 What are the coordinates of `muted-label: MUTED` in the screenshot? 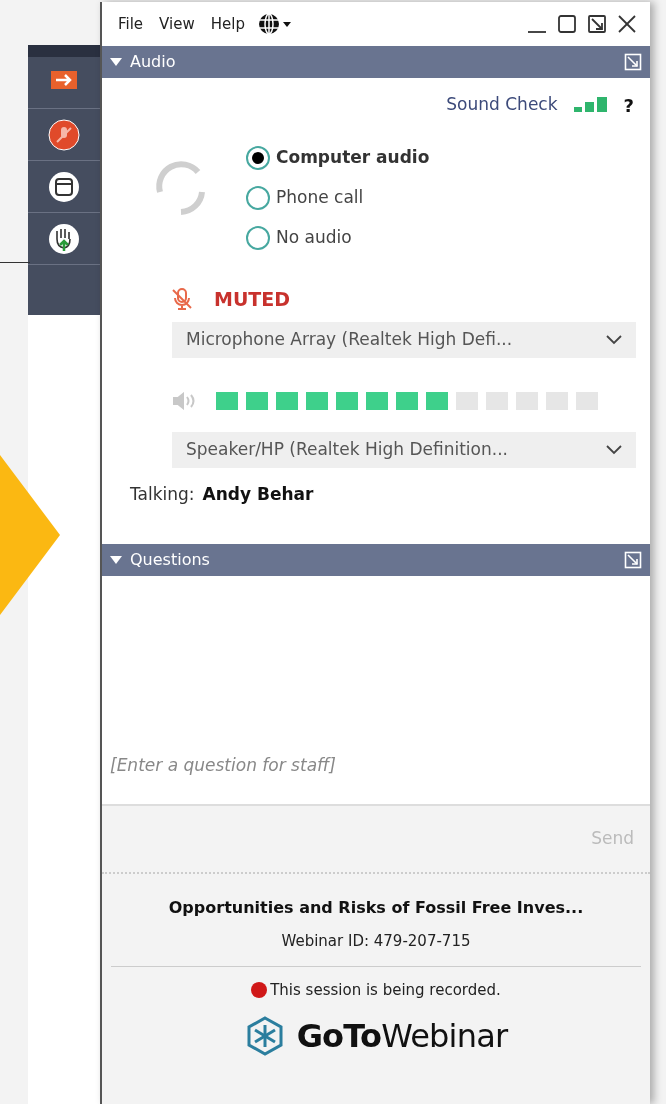 It's located at (252, 299).